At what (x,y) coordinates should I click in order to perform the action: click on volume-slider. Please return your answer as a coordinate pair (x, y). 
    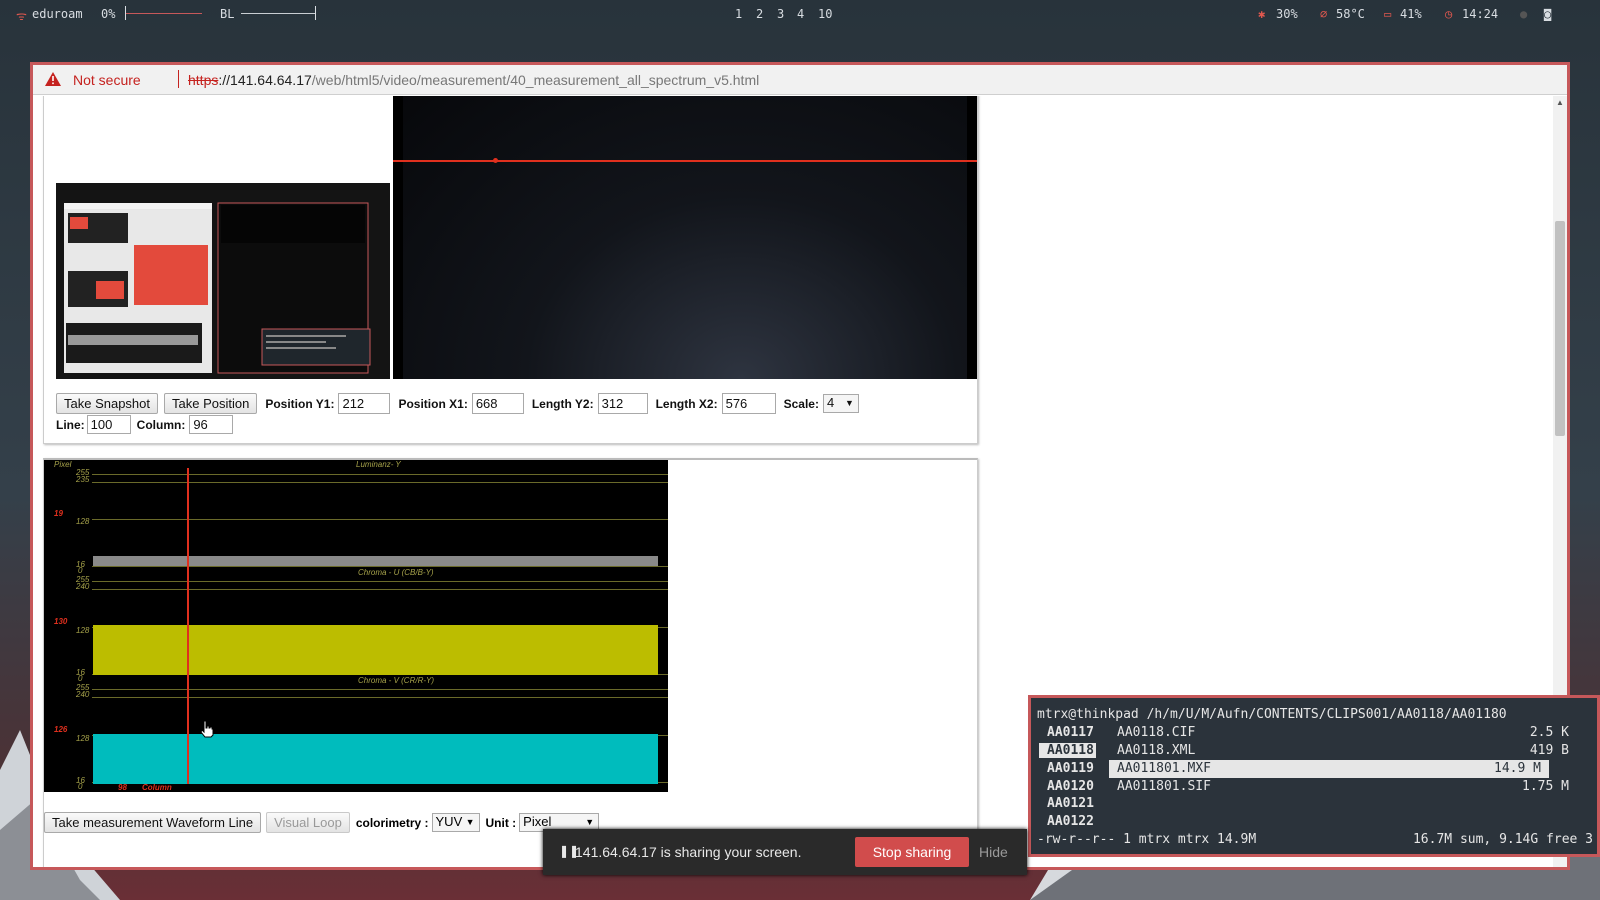
    Looking at the image, I should click on (164, 13).